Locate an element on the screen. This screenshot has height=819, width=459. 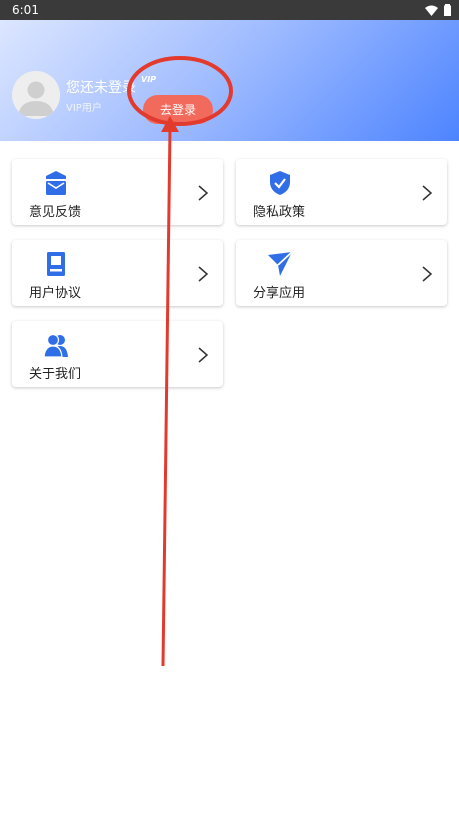
menu-item-user-agreement: 用户协议 is located at coordinates (117, 273).